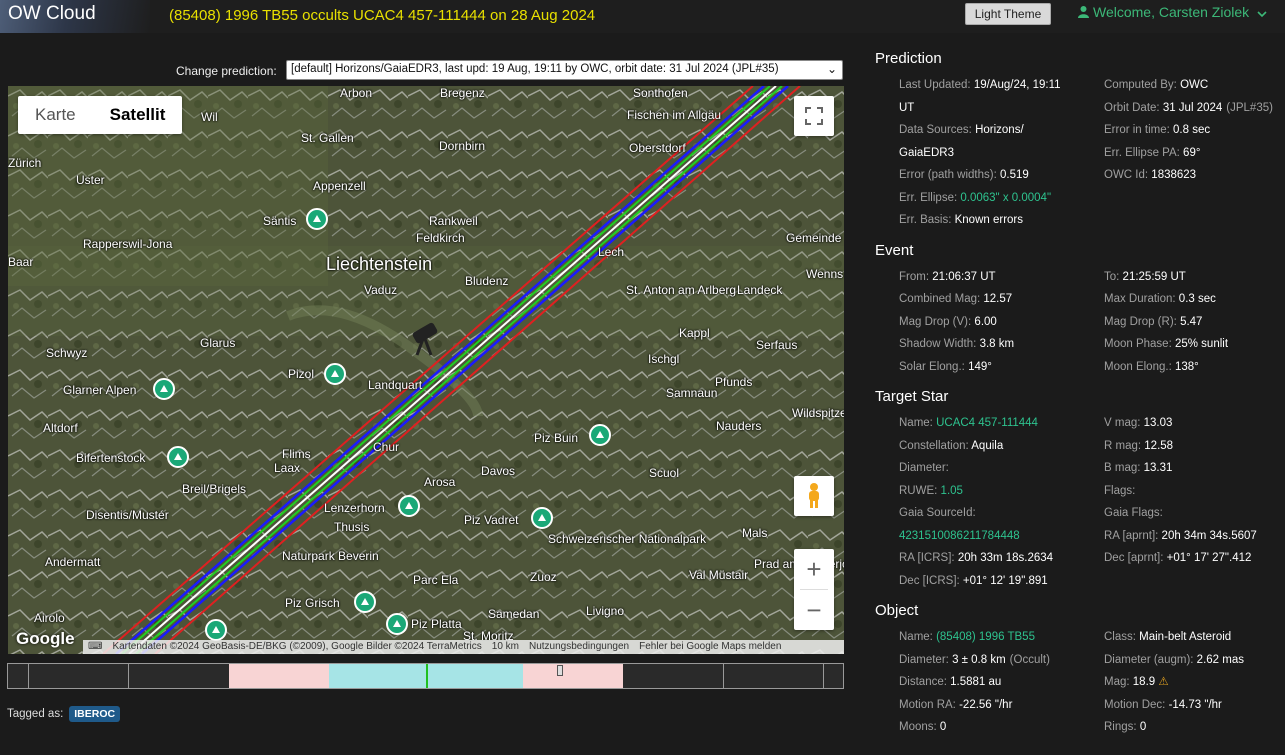  What do you see at coordinates (664, 473) in the screenshot?
I see `map-place-label: Scuol` at bounding box center [664, 473].